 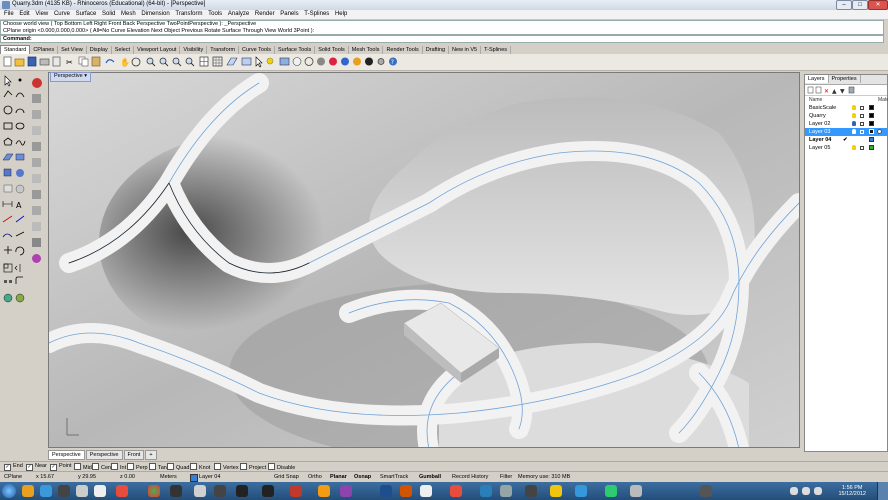 What do you see at coordinates (296, 491) in the screenshot?
I see `filezilla-icon` at bounding box center [296, 491].